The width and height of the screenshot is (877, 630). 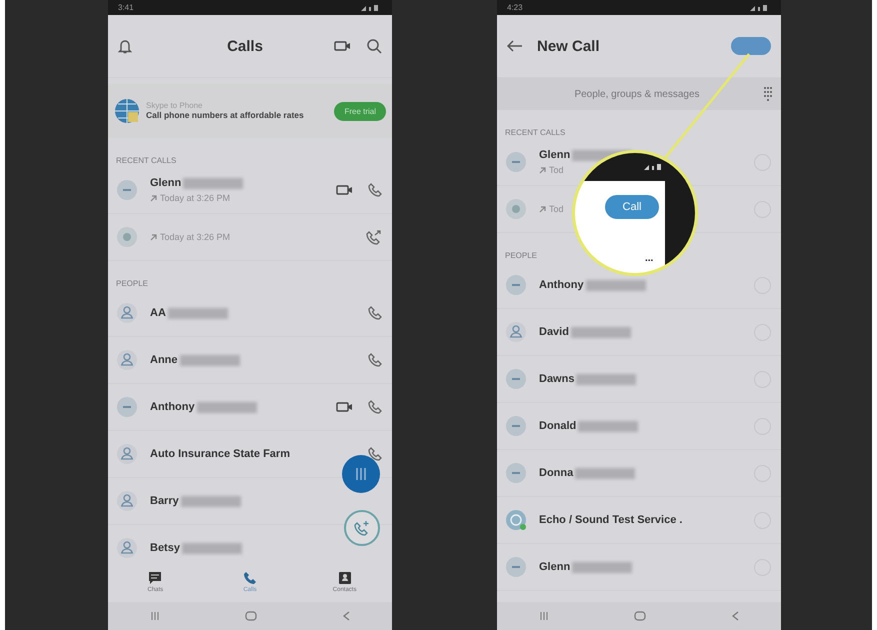 I want to click on screen-title: Calls, so click(x=245, y=46).